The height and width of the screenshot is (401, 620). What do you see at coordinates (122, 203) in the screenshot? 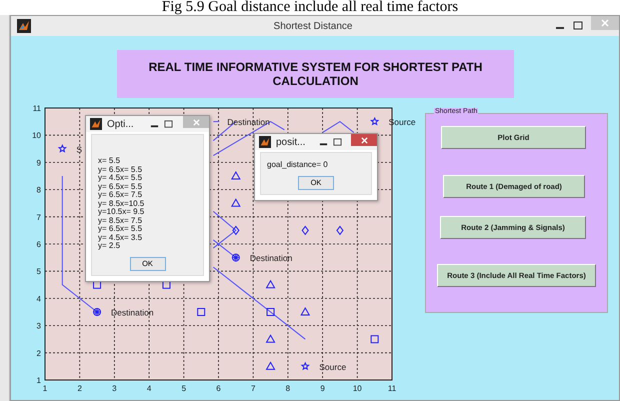
I see `dialog-message: x= 5.5 y= 6.5x= 5.5 y= 4.5x= 5.5 y= 6.5x= 5.5 y= 6.5x= 7.5 y= 8.5x=10.5 y=10.5x= 9.5 y= 8.5x= 7.5 y= 6.5x= 5.5 y= 4.5x= 3.5 y= 2.5` at bounding box center [122, 203].